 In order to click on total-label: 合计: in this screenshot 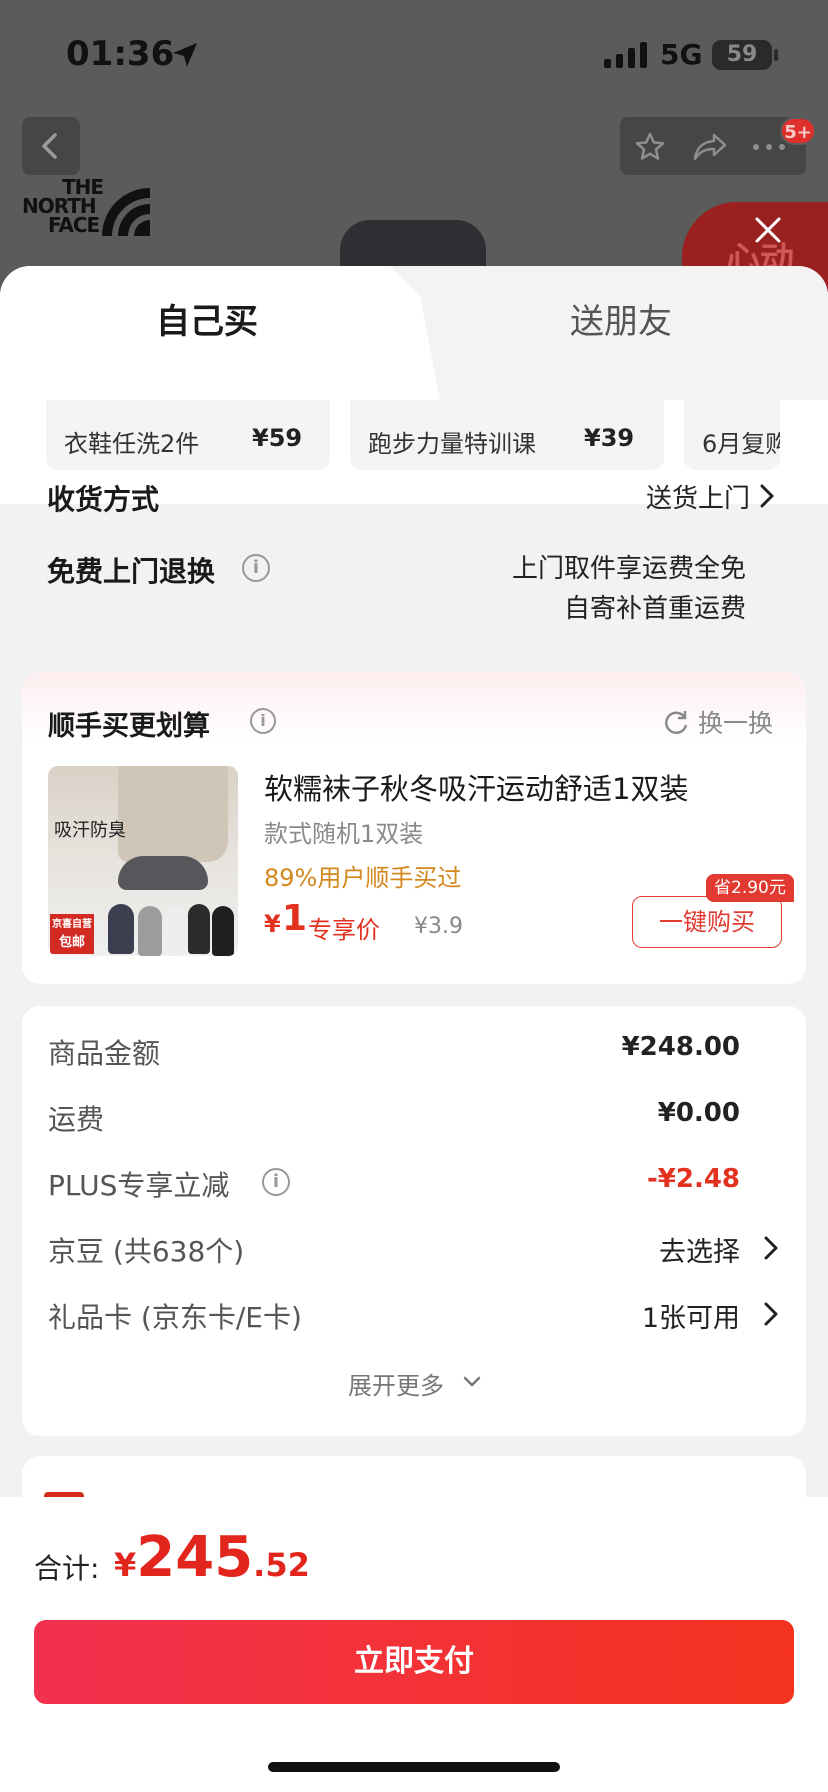, I will do `click(67, 1568)`.